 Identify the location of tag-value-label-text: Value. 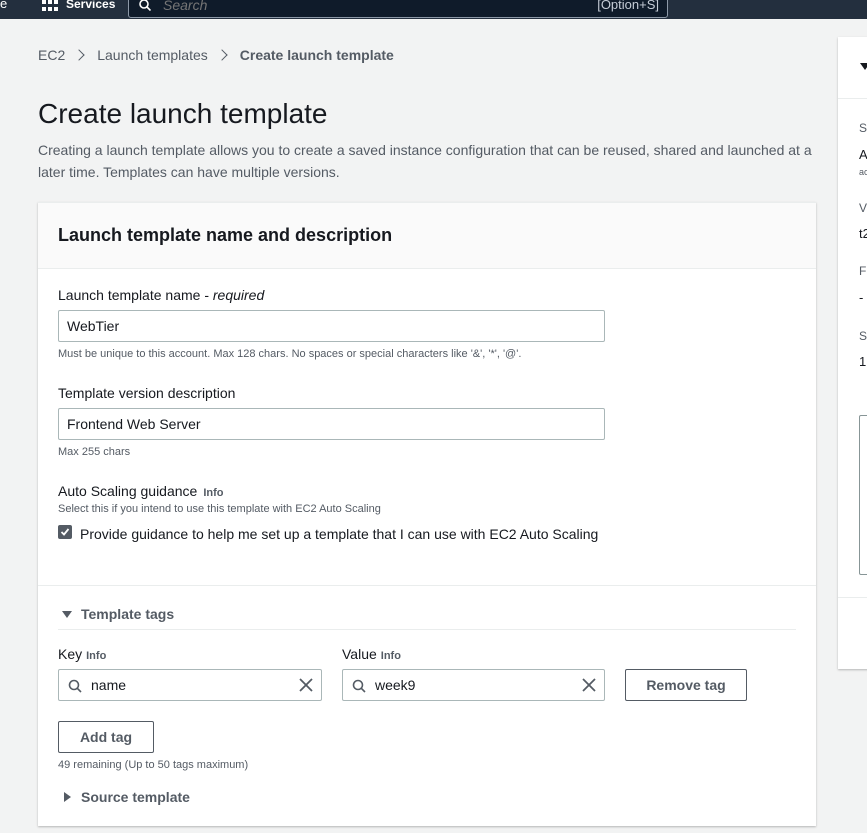
(359, 654).